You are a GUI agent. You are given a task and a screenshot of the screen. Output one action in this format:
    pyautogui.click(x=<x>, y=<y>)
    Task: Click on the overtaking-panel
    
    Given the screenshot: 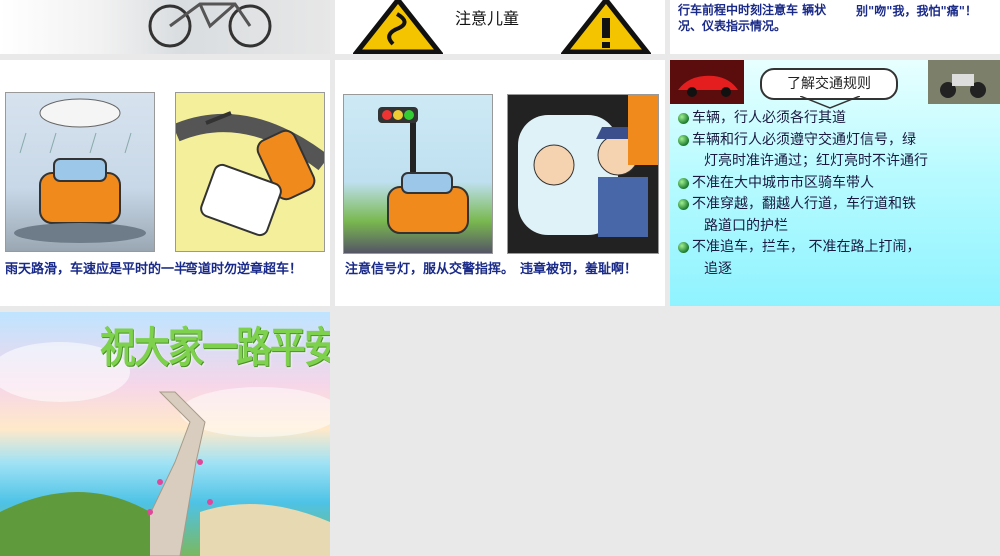 What is the action you would take?
    pyautogui.click(x=250, y=172)
    